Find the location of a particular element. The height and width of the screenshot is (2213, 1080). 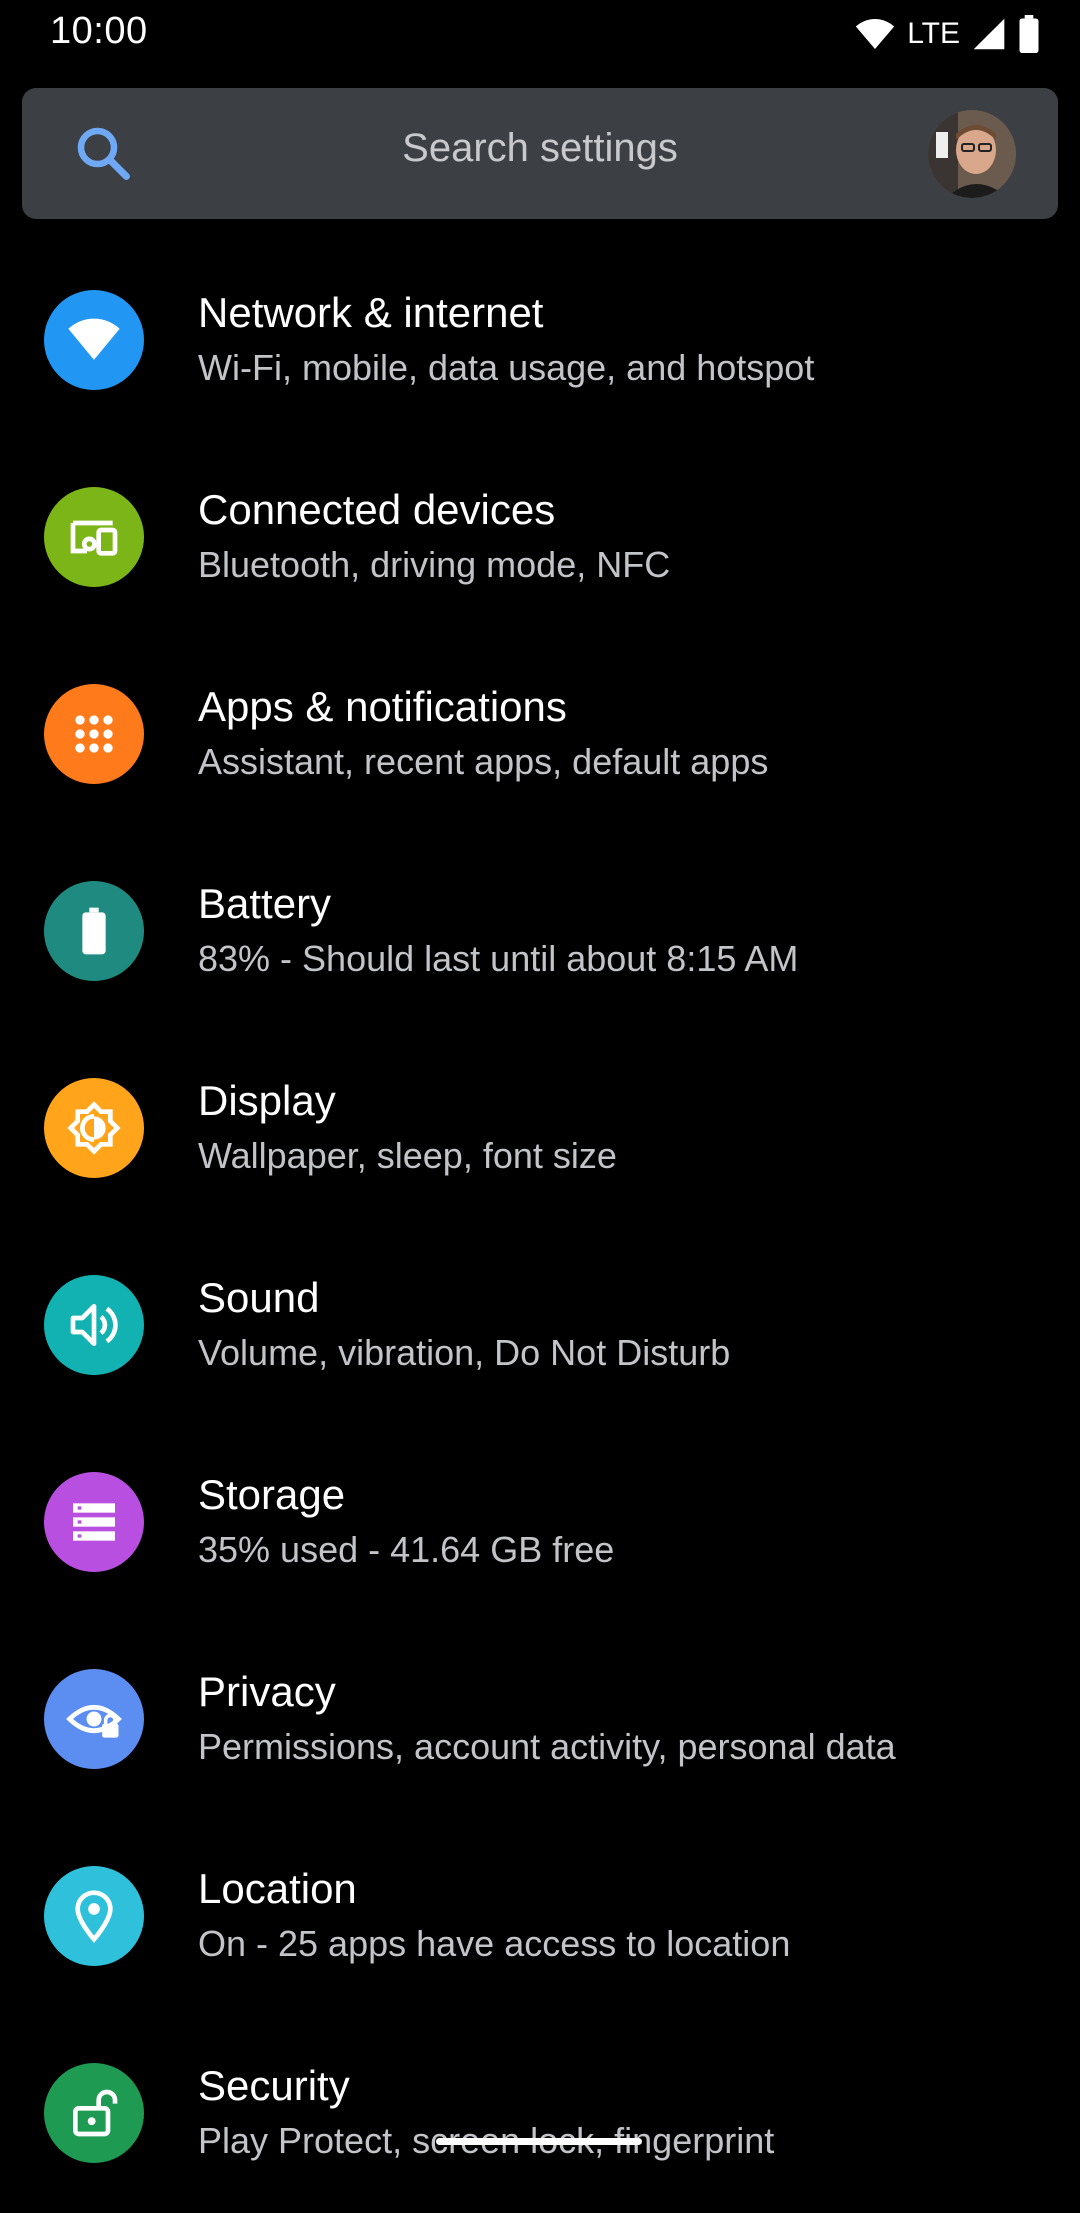

settings-item-title: Sound is located at coordinates (259, 1297).